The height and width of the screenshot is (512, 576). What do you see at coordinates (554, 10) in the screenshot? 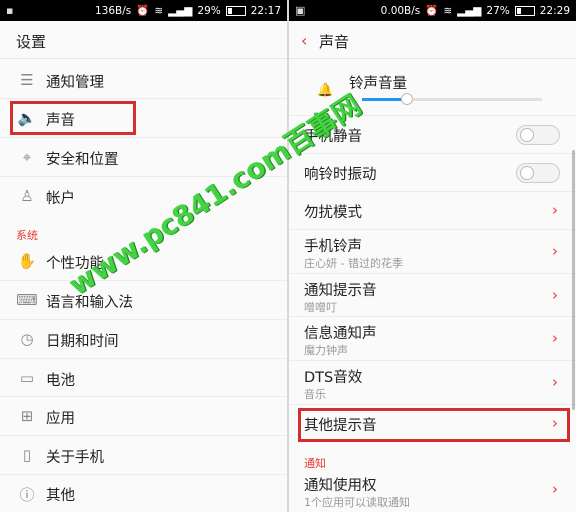
I see `clock-time: 22:29` at bounding box center [554, 10].